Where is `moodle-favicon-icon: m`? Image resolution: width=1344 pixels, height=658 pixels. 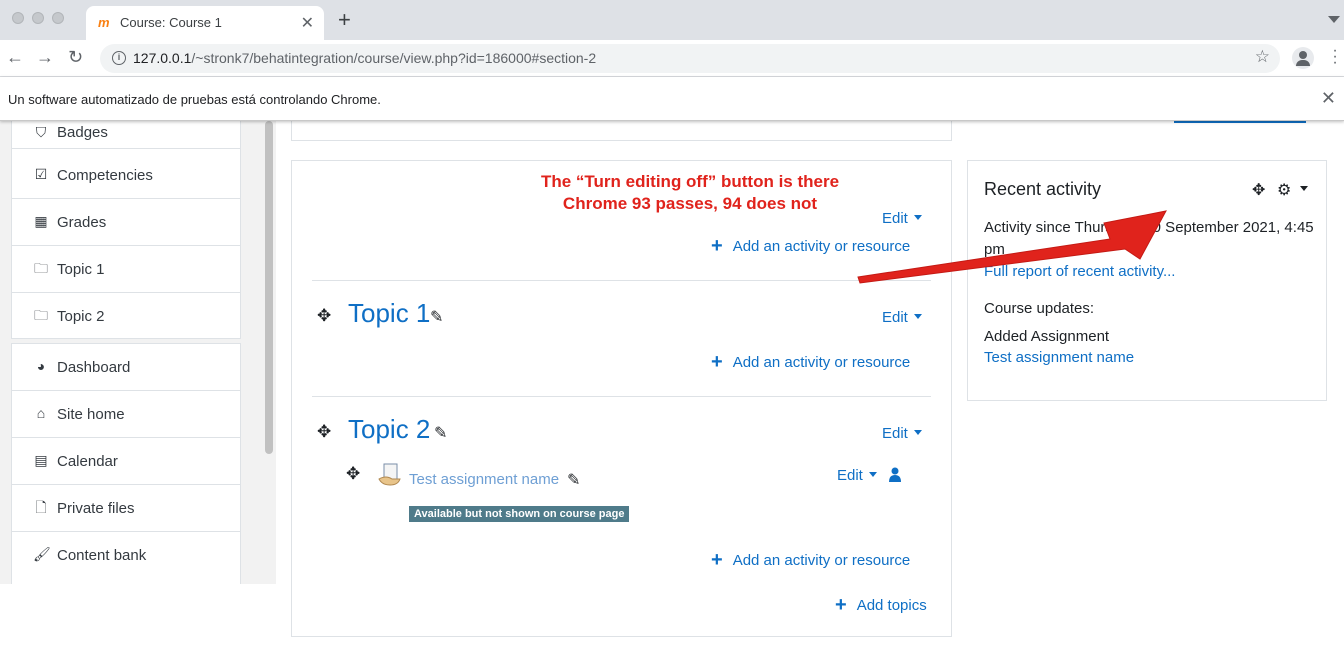 moodle-favicon-icon: m is located at coordinates (104, 22).